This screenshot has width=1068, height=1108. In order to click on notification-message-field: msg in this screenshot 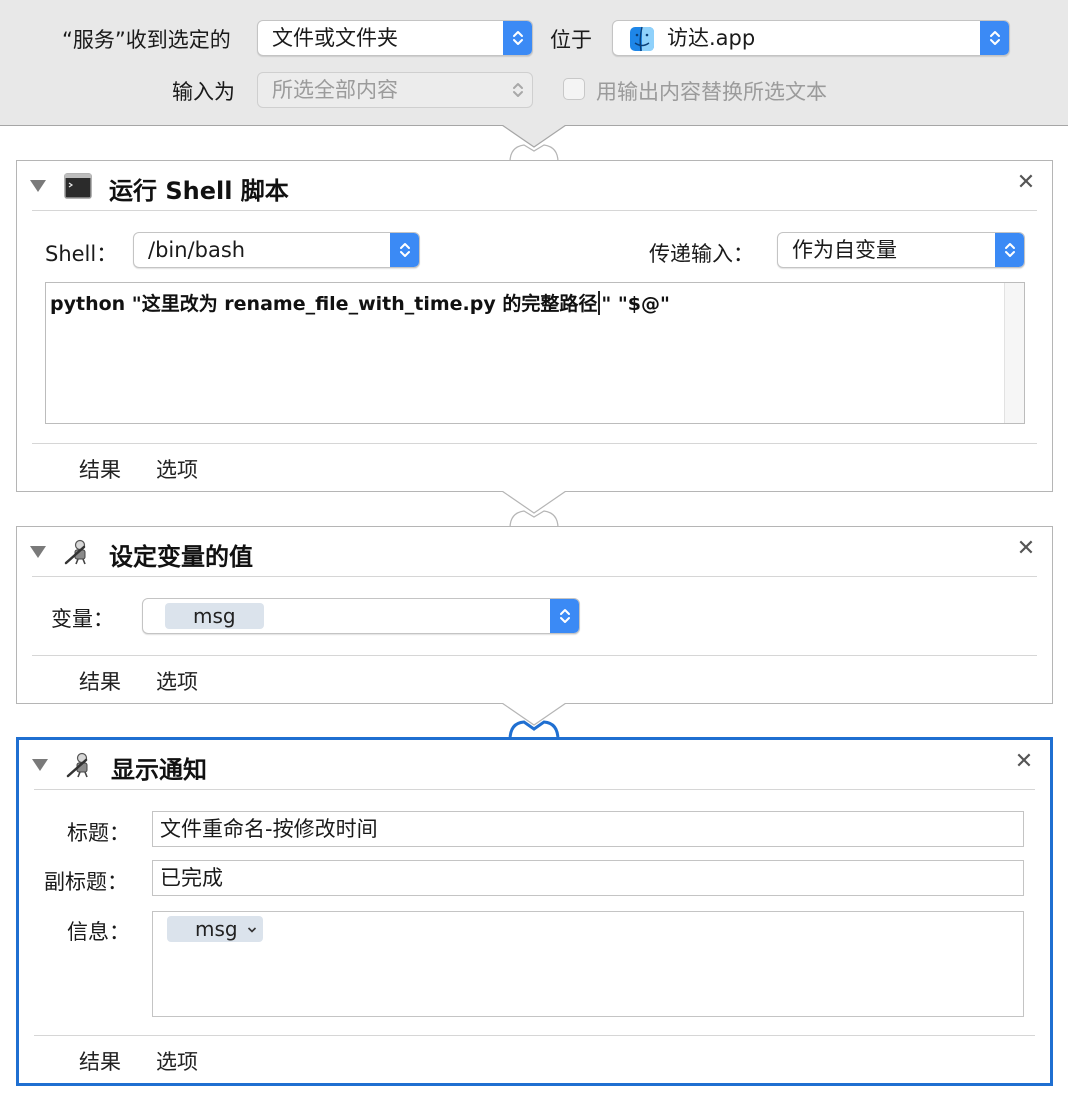, I will do `click(588, 964)`.